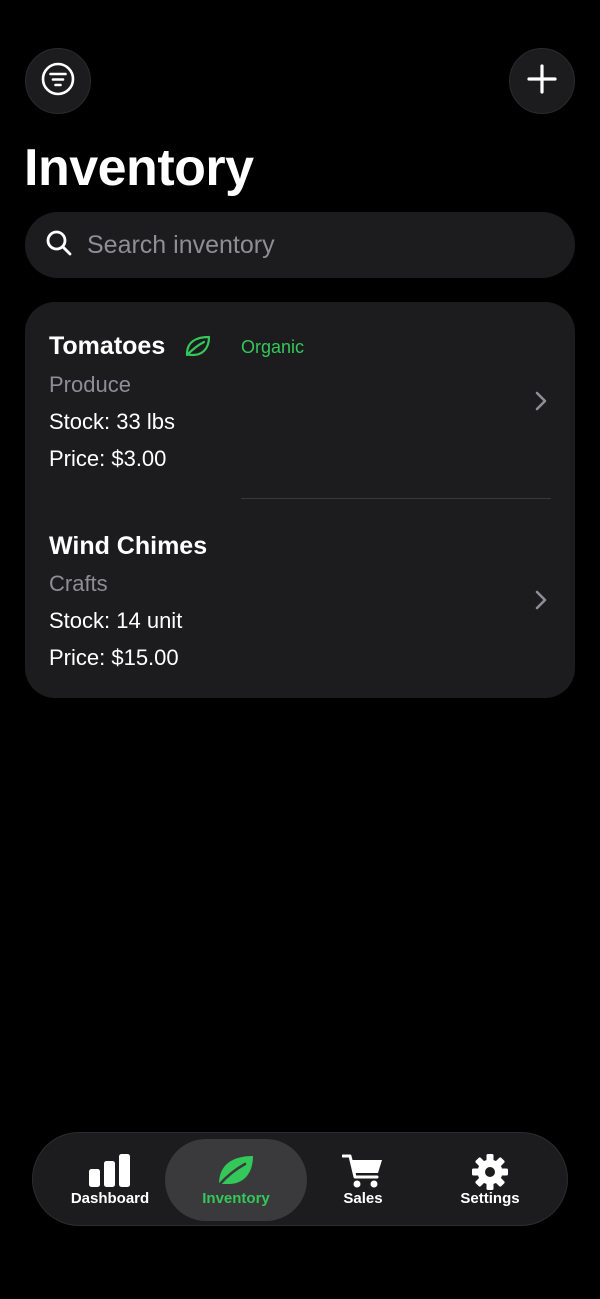 This screenshot has height=1299, width=600. I want to click on tab-bar: Dashboard Inventory Sales Settings, so click(300, 1179).